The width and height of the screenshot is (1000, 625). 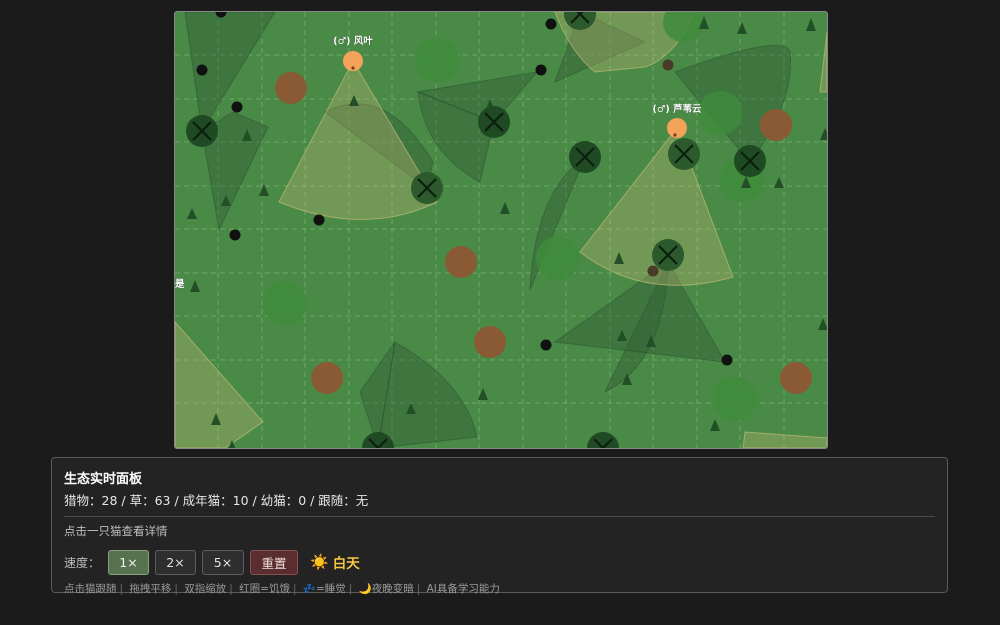 I want to click on cat-fengye: (♂) 风叶, so click(x=353, y=53).